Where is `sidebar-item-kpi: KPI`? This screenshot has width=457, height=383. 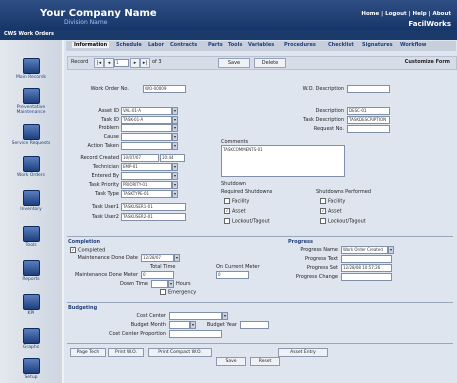
sidebar-item-kpi: KPI is located at coordinates (31, 305).